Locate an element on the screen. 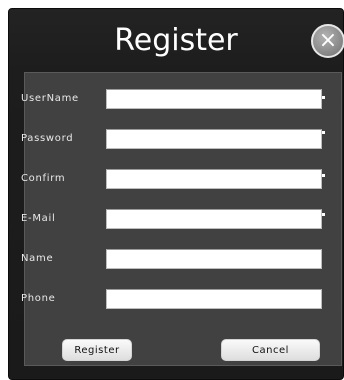 The height and width of the screenshot is (380, 344). confirm-required-marker is located at coordinates (323, 175).